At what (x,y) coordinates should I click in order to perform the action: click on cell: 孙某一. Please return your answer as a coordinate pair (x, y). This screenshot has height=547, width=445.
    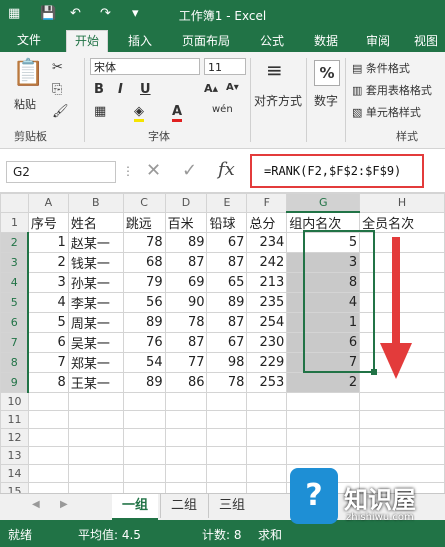
    Looking at the image, I should click on (95, 282).